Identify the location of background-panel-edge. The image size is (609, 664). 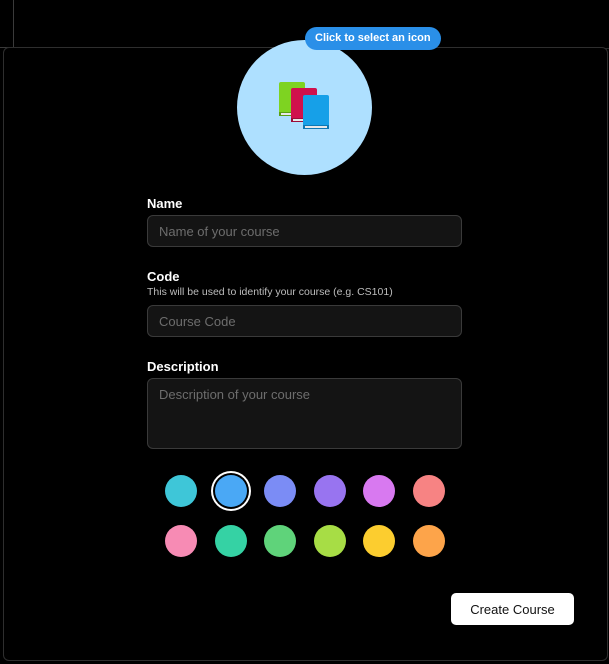
(7, 24).